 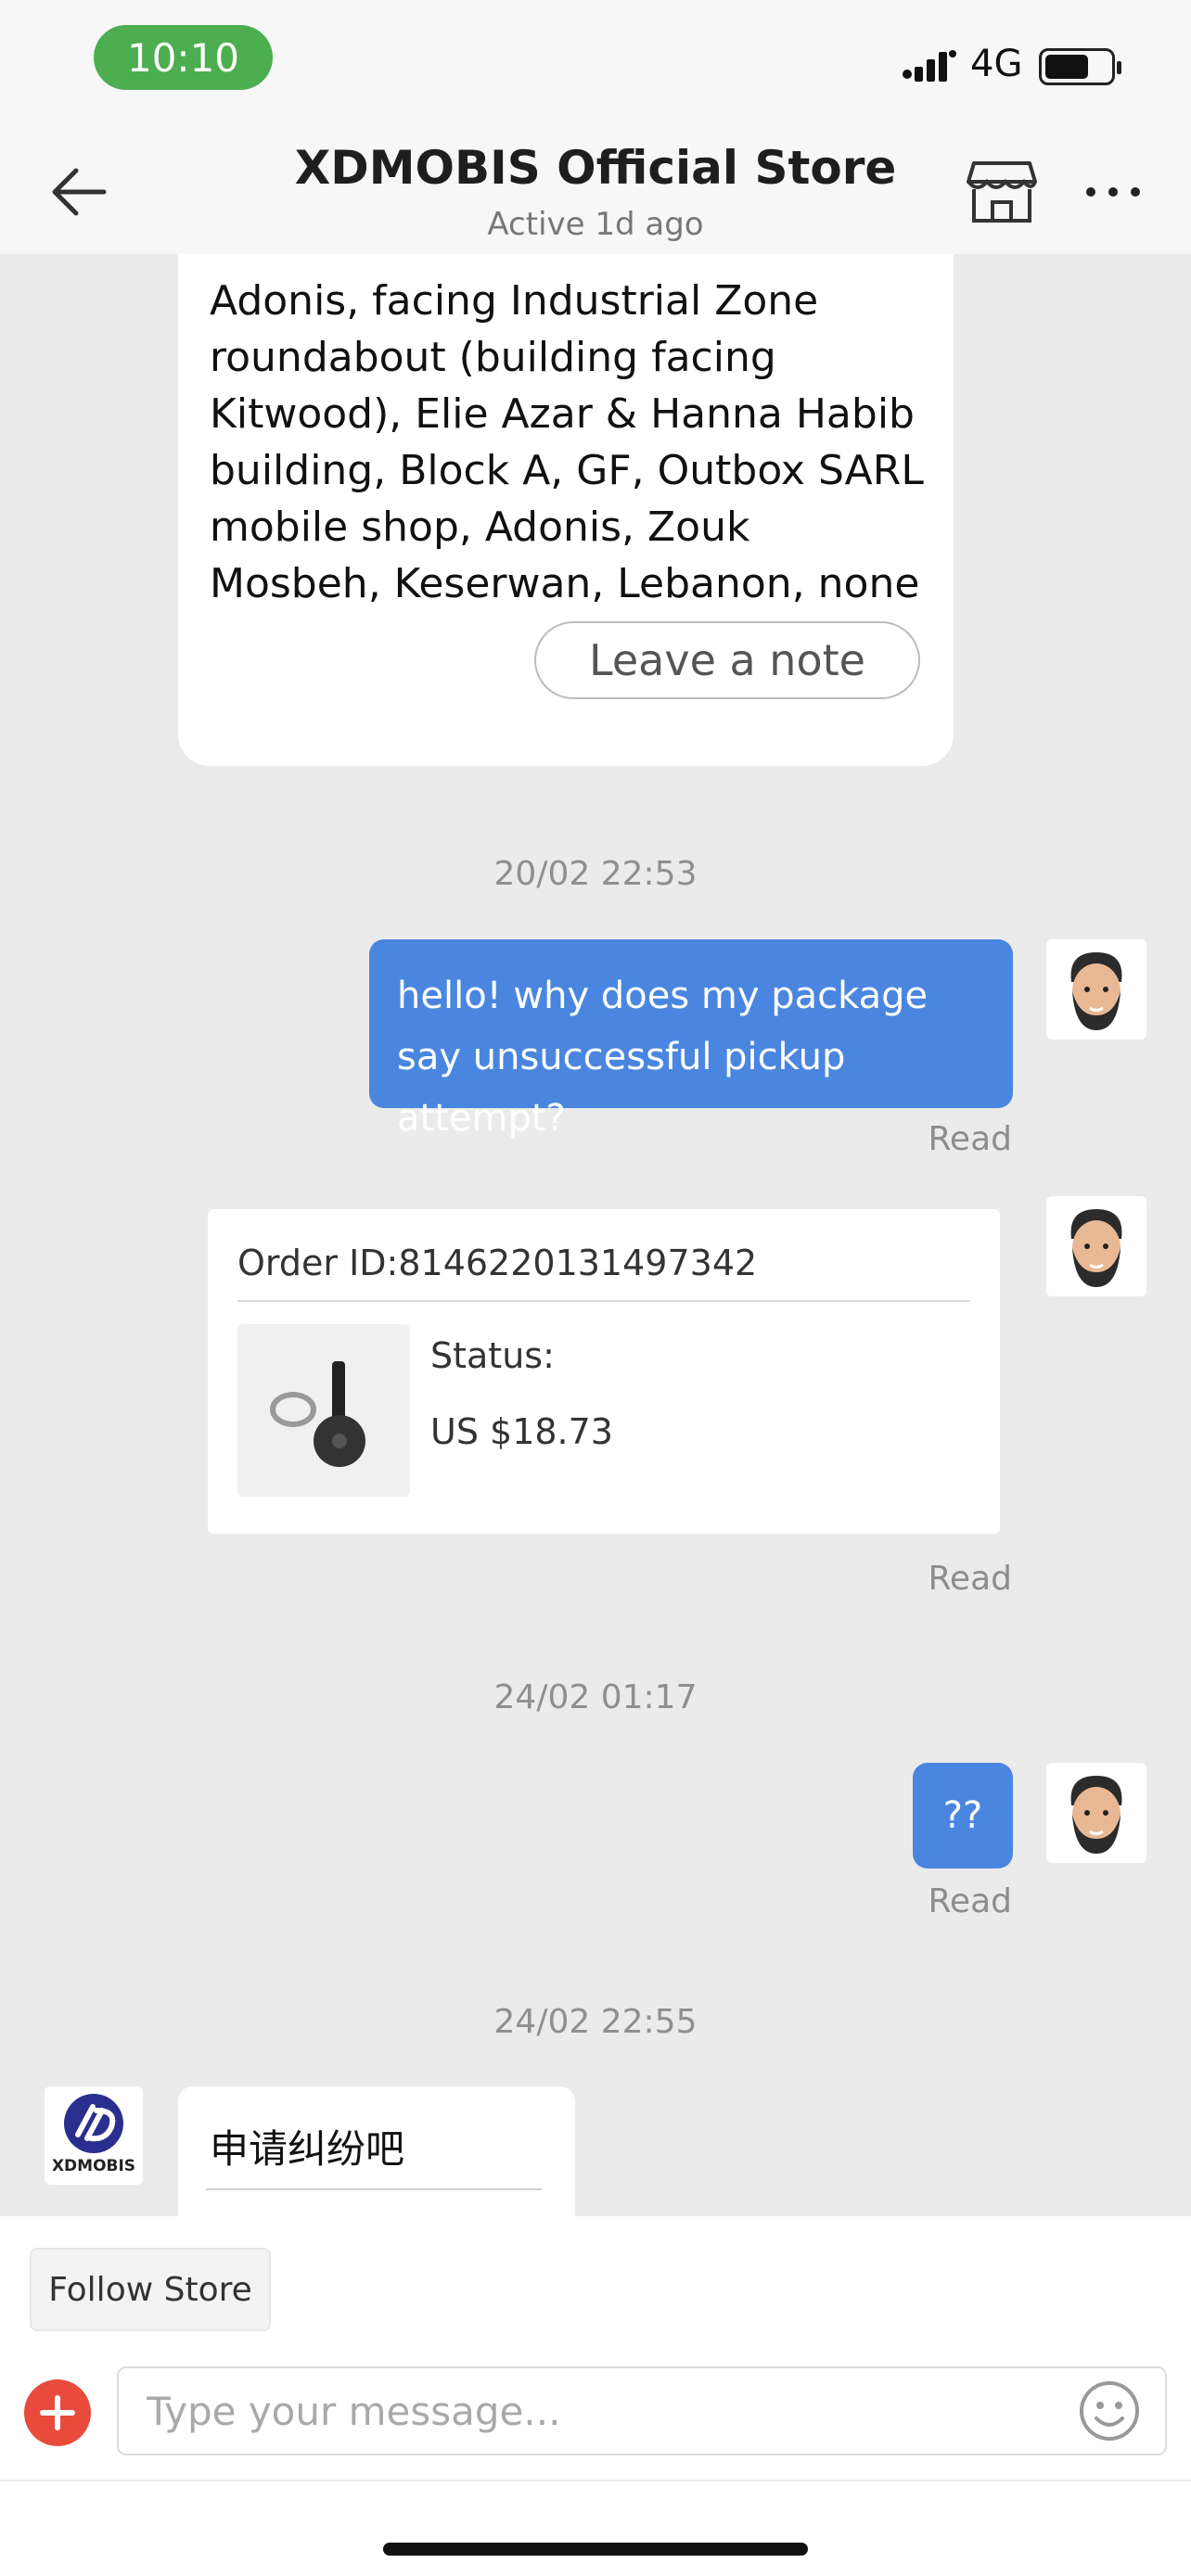 I want to click on product-thumbnail, so click(x=323, y=1411).